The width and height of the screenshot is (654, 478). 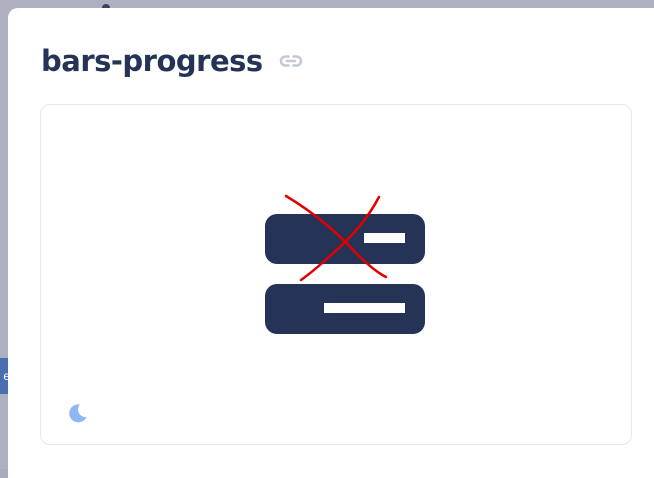 What do you see at coordinates (291, 61) in the screenshot?
I see `link-icon` at bounding box center [291, 61].